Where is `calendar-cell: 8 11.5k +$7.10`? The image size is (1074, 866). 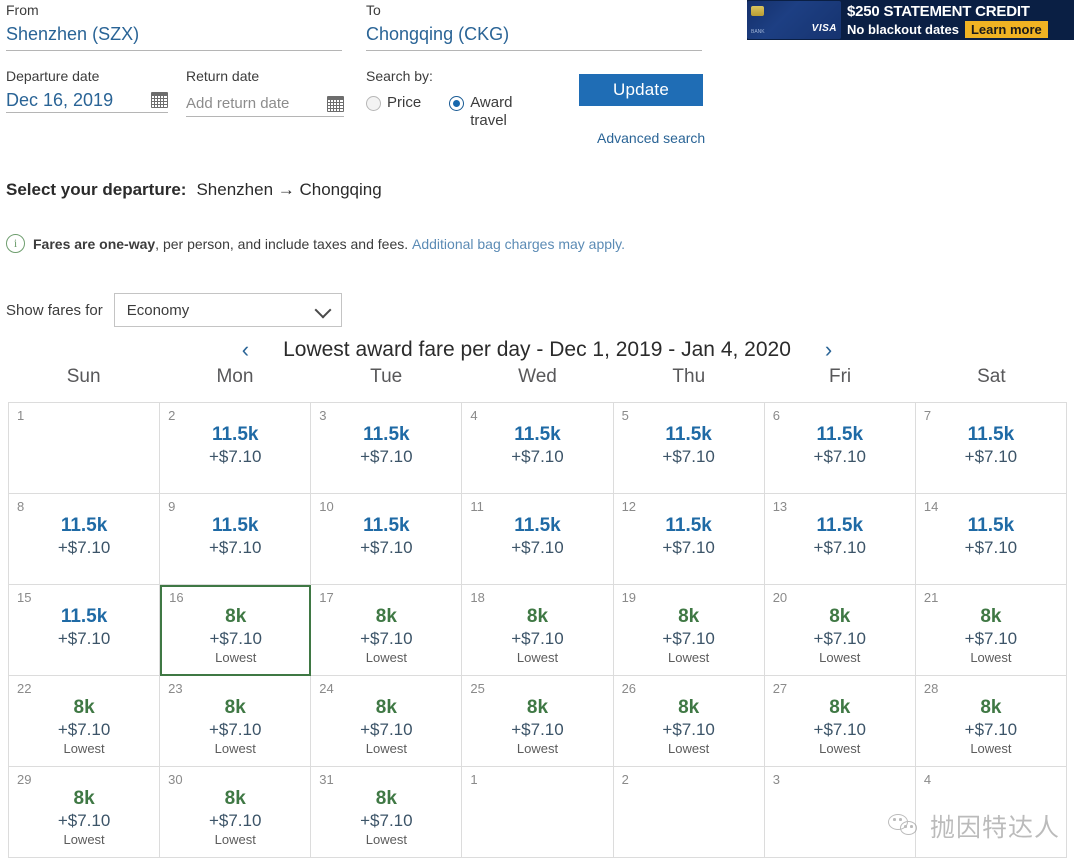 calendar-cell: 8 11.5k +$7.10 is located at coordinates (85, 539).